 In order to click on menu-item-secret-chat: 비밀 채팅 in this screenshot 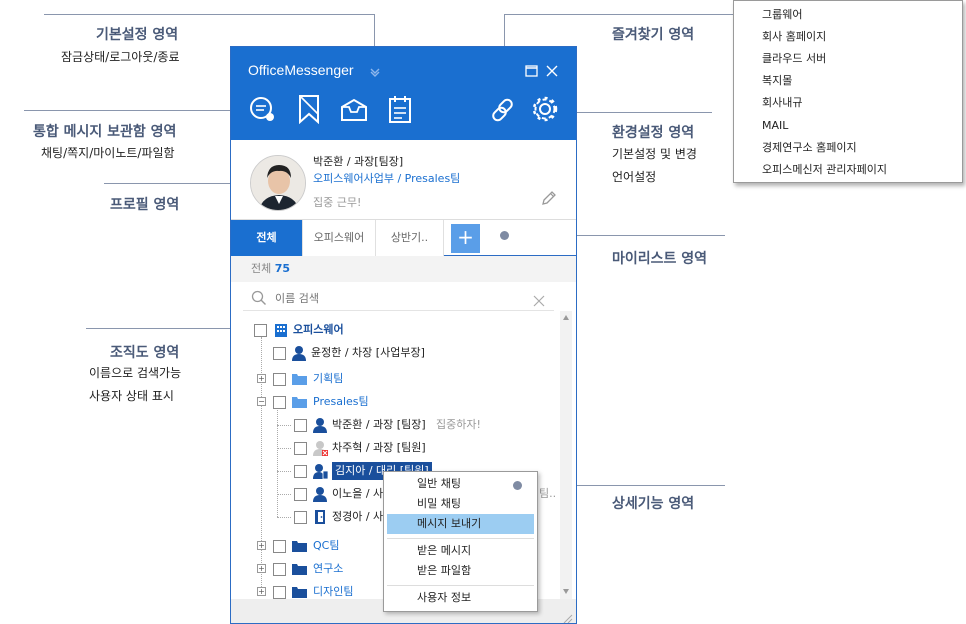, I will do `click(460, 504)`.